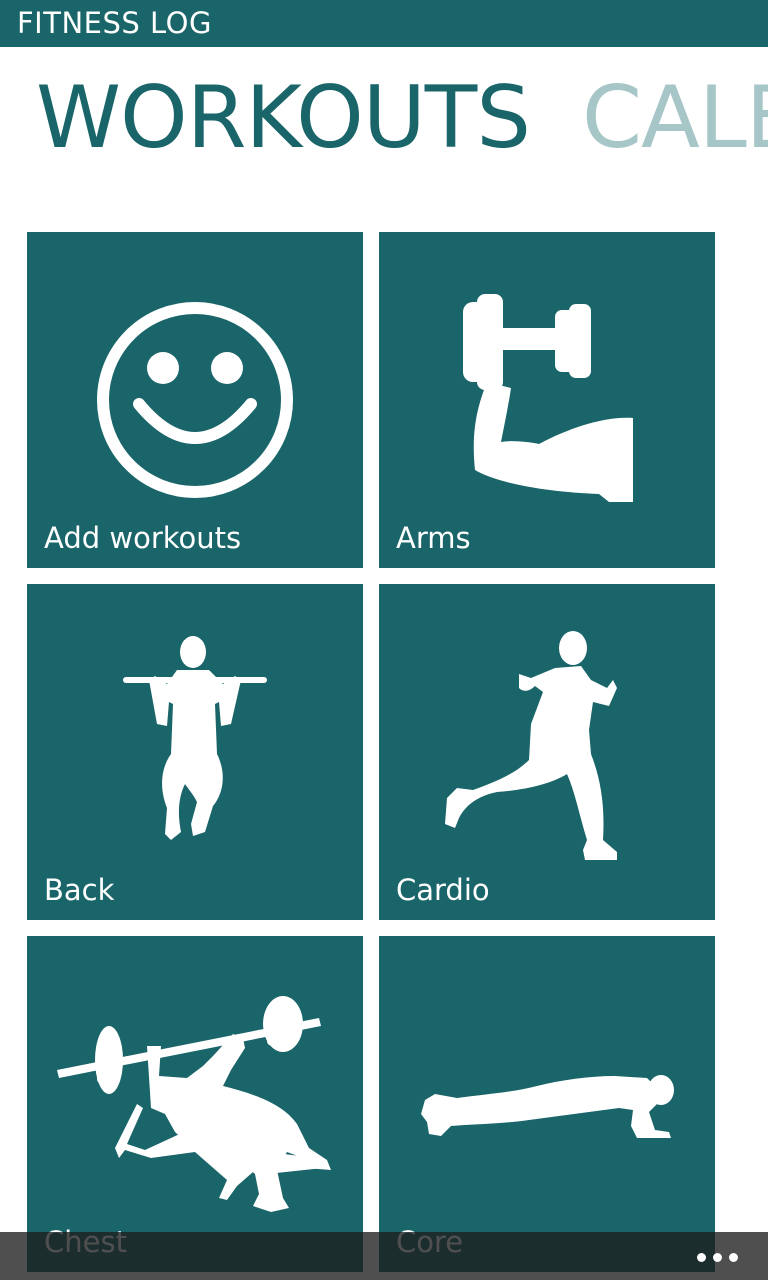 This screenshot has width=768, height=1280. What do you see at coordinates (675, 118) in the screenshot?
I see `pivot-tab-calendar: CALENDAR` at bounding box center [675, 118].